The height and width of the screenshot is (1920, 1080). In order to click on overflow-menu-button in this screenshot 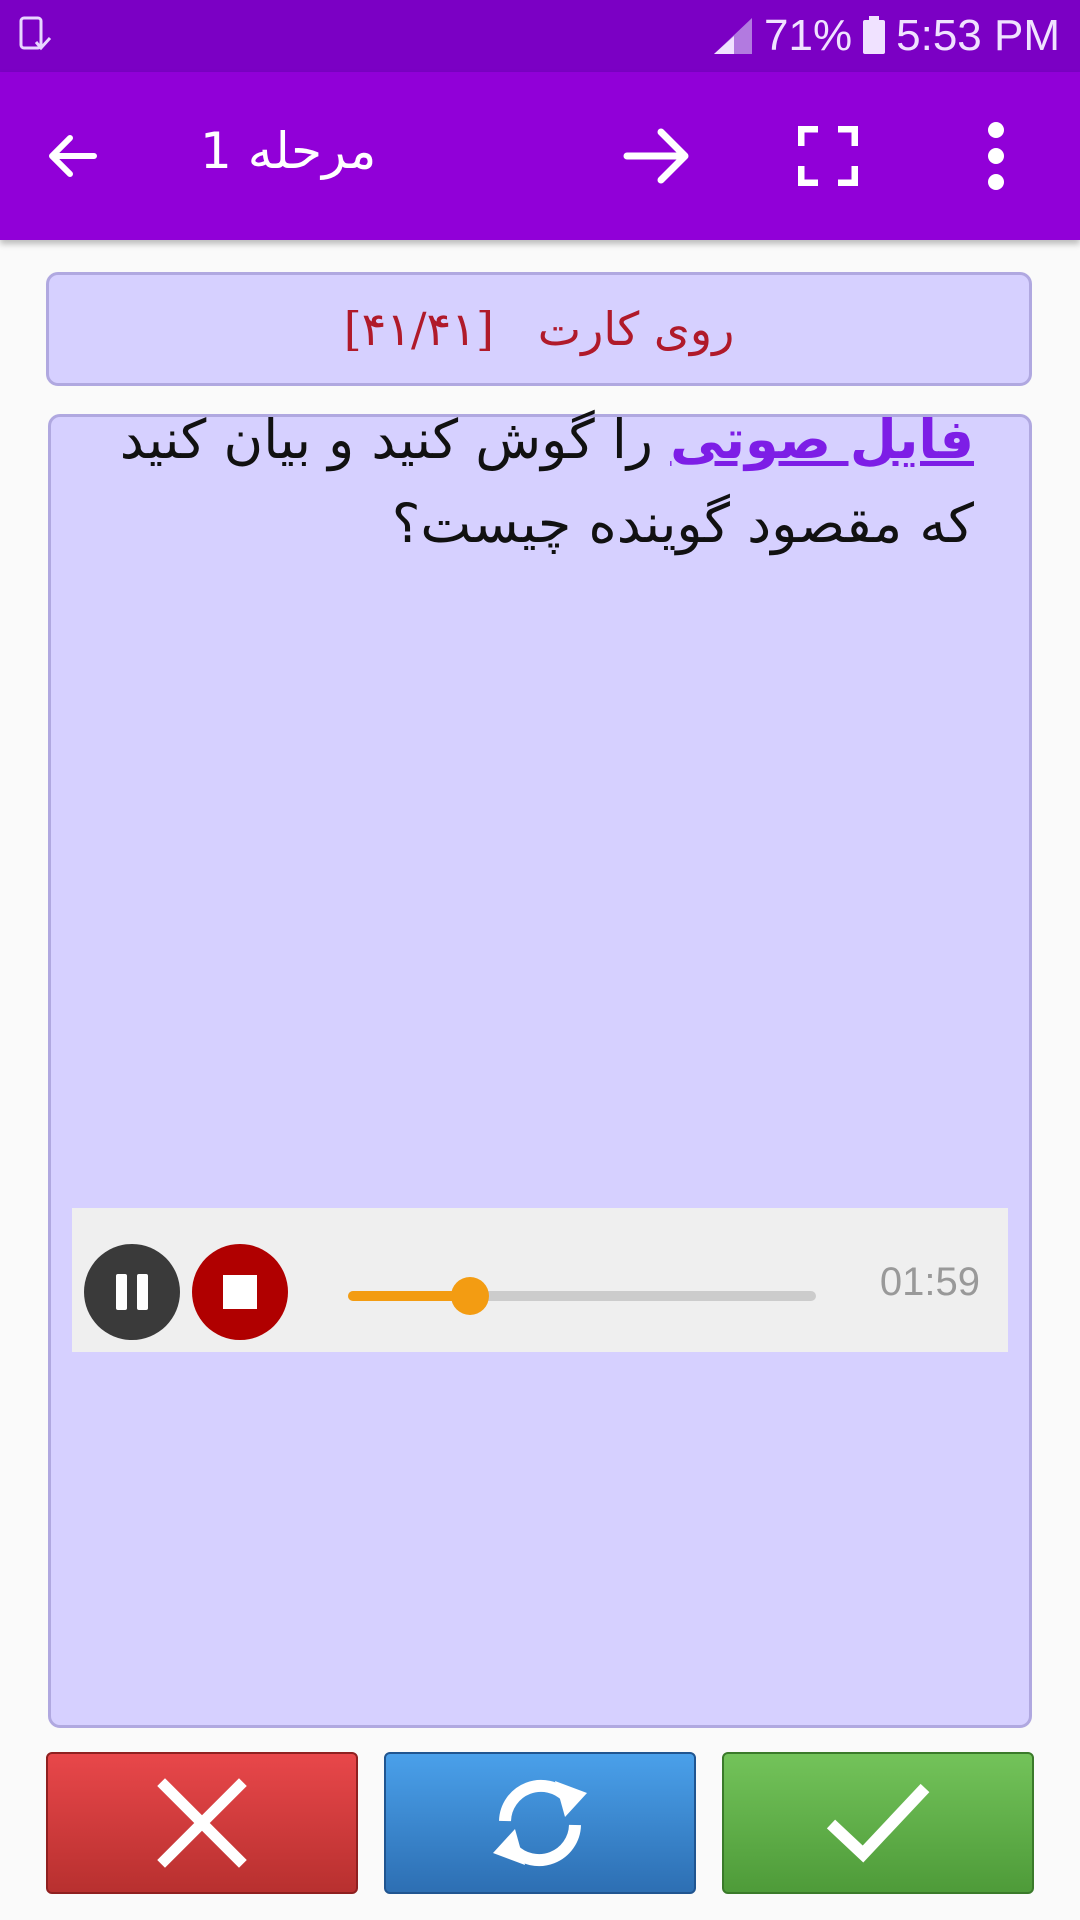, I will do `click(996, 156)`.